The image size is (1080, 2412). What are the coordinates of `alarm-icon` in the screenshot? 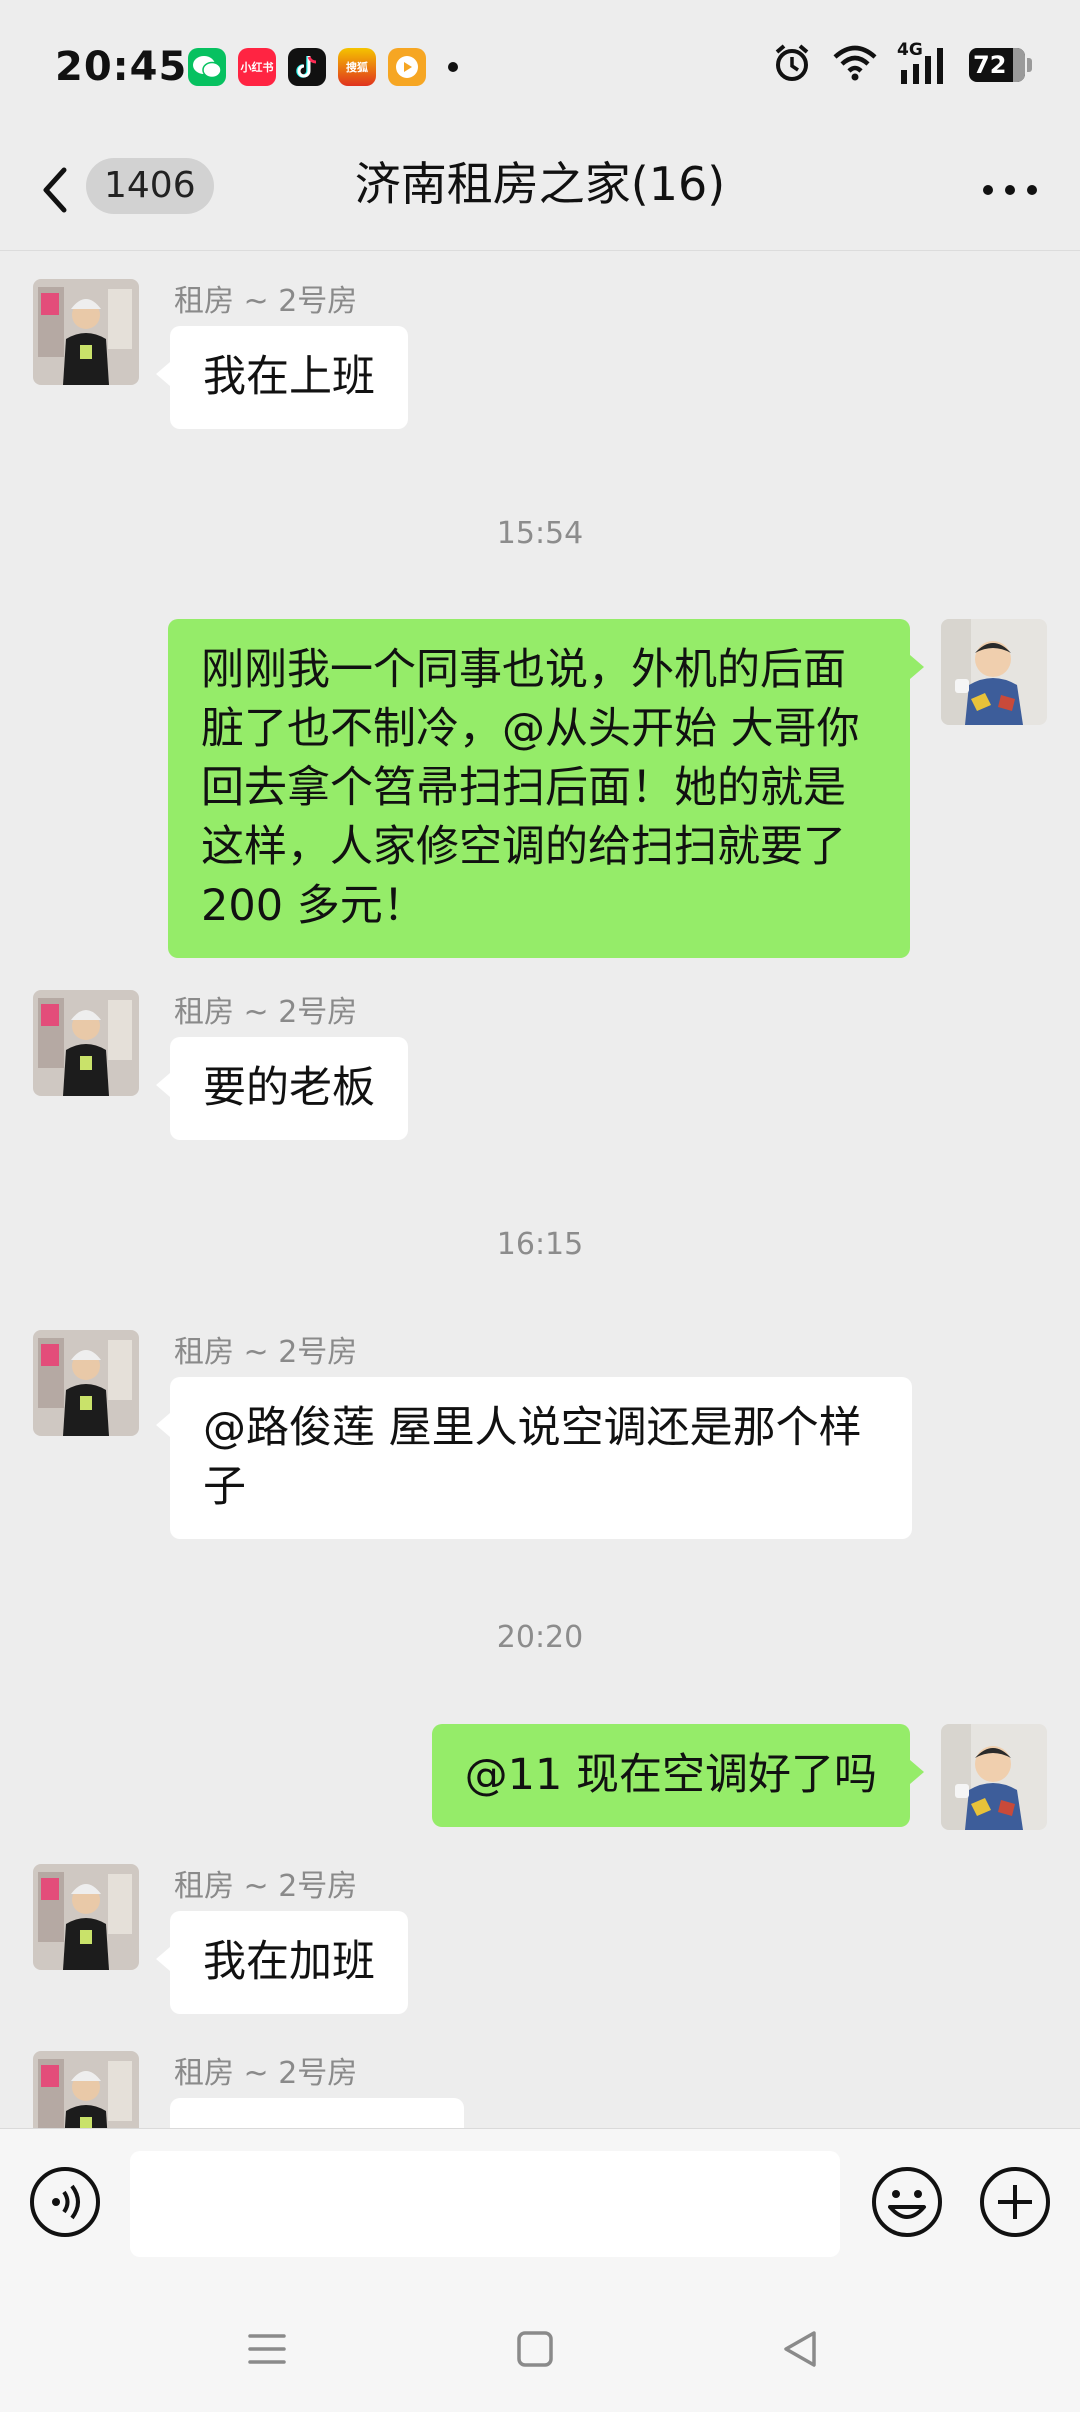 It's located at (792, 65).